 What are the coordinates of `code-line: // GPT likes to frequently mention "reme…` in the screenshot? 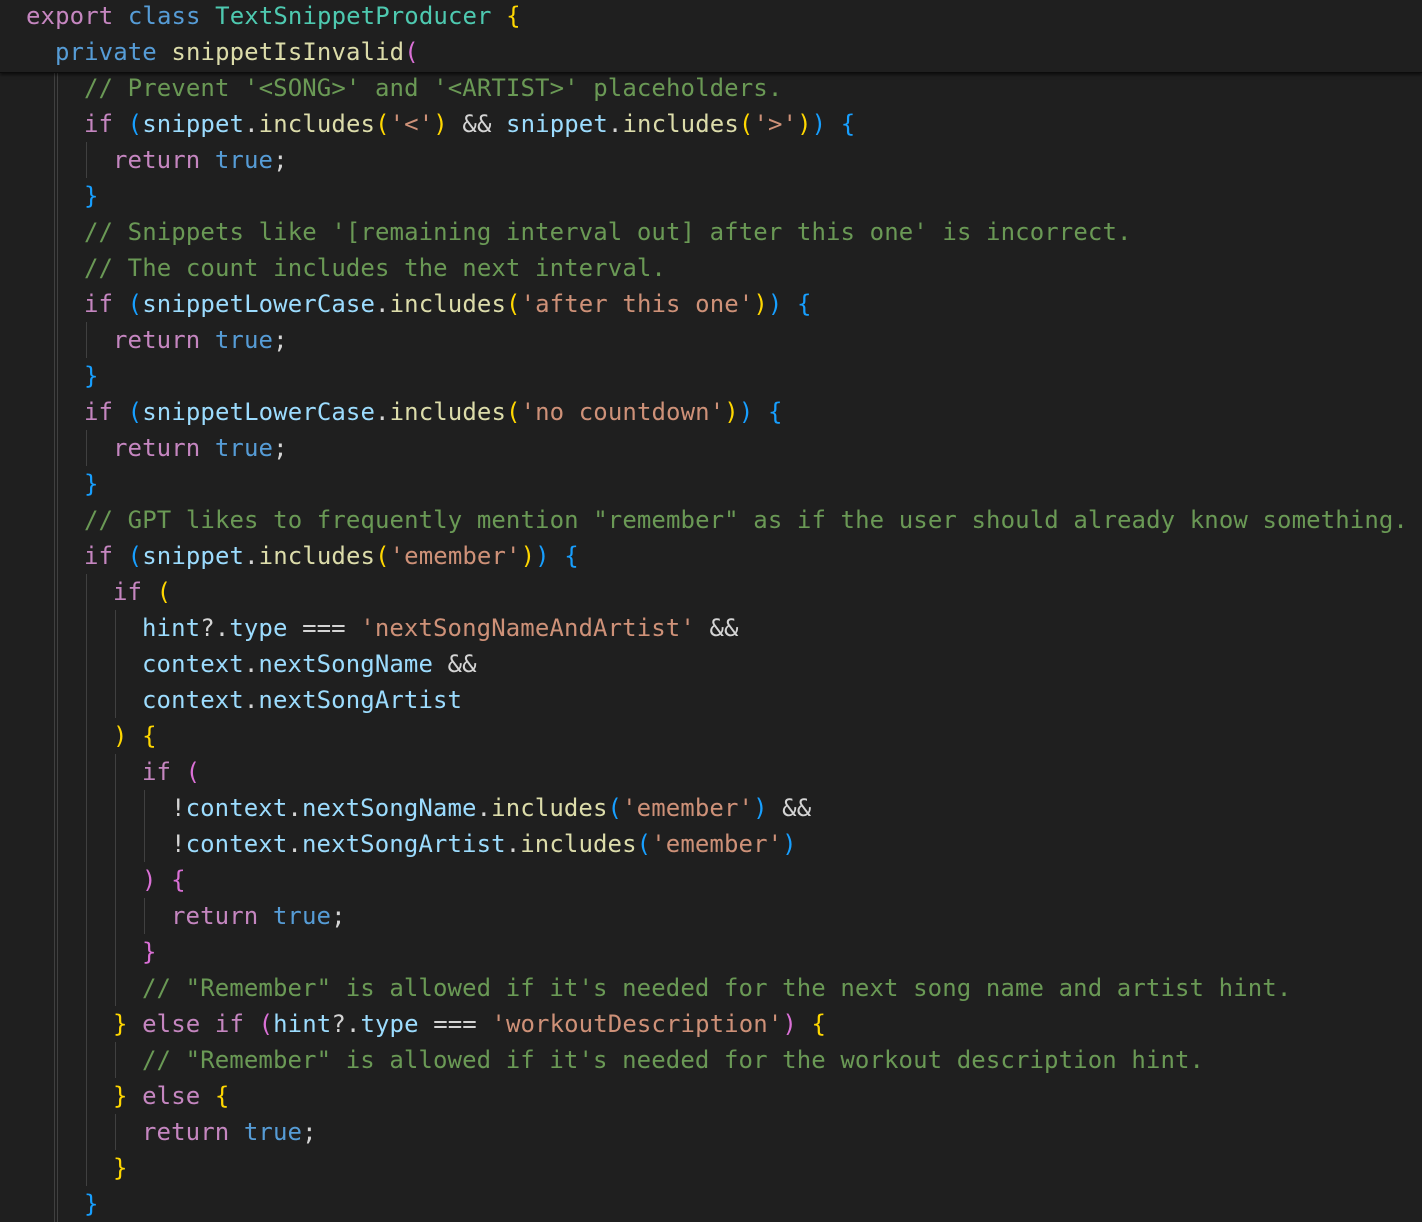 It's located at (746, 520).